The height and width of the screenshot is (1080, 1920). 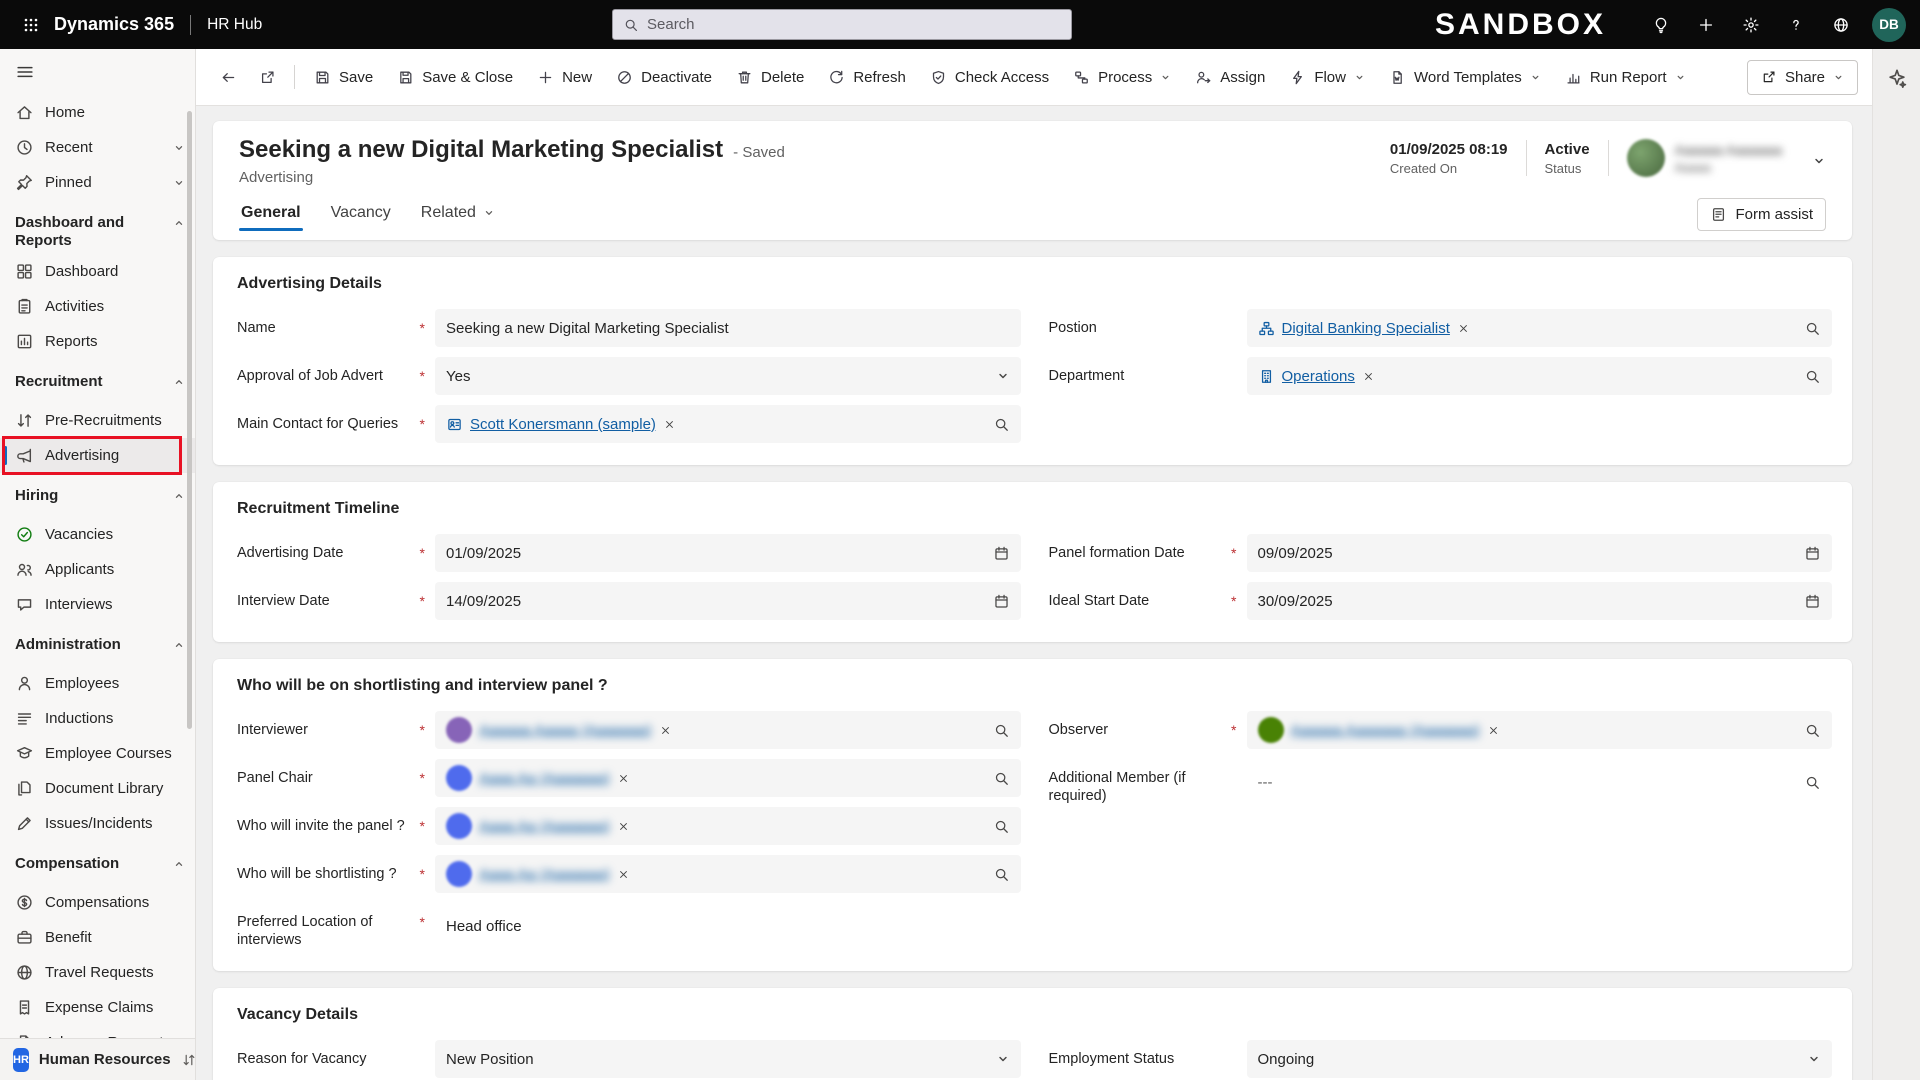 I want to click on main-contact-for-queries-link: Scott Konersmann (sample), so click(x=563, y=424).